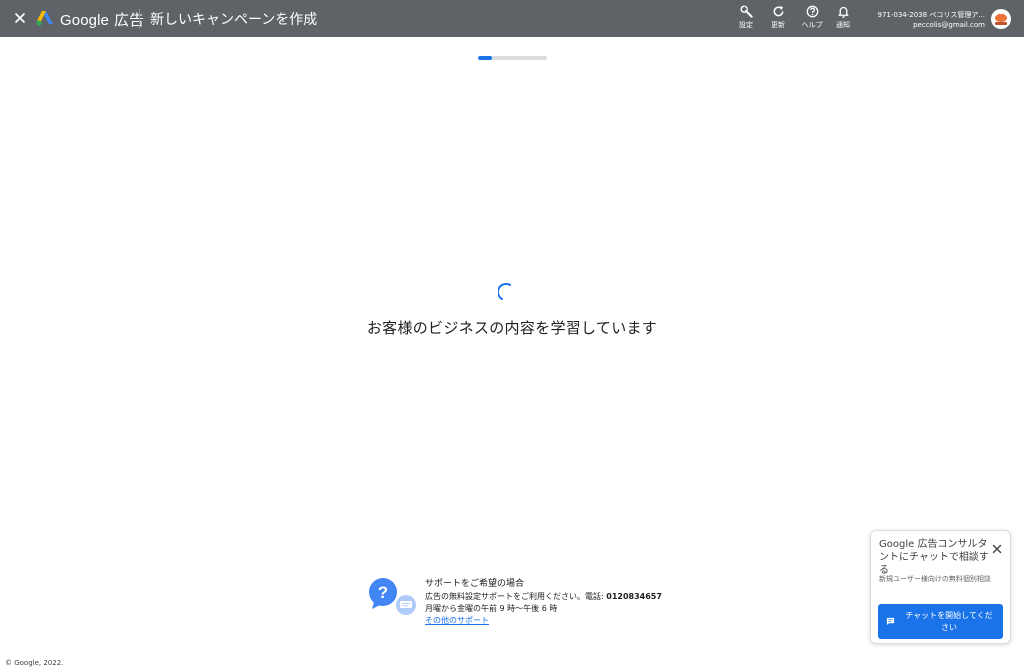 This screenshot has width=1024, height=671. Describe the element at coordinates (44, 18) in the screenshot. I see `google-ads-logo-icon` at that location.